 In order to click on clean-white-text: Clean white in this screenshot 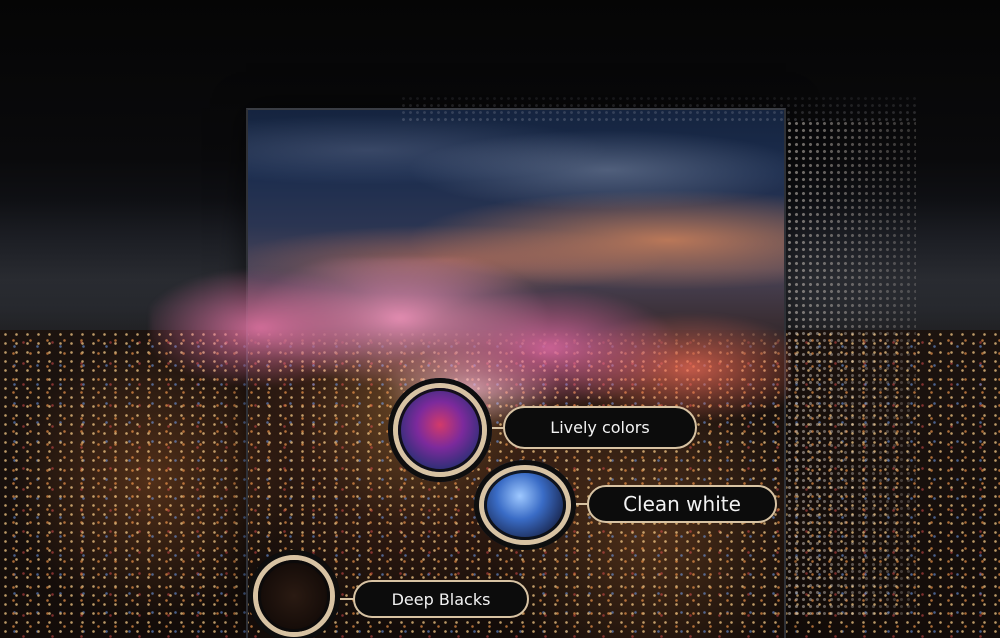, I will do `click(682, 504)`.